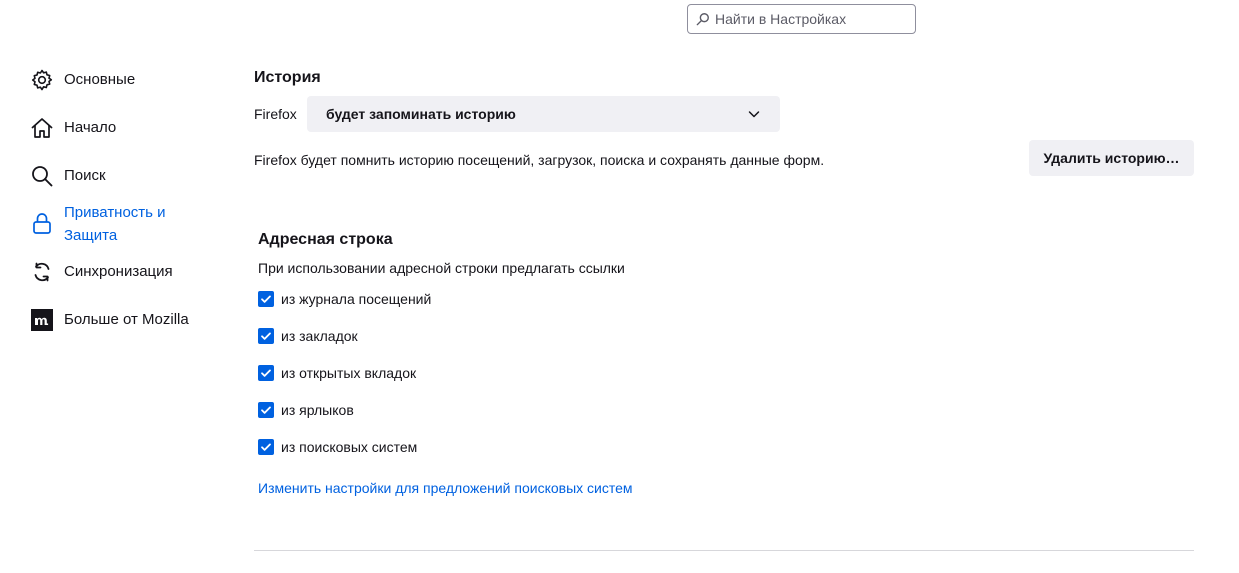  I want to click on sidebar-item-search: Поиск, so click(68, 176).